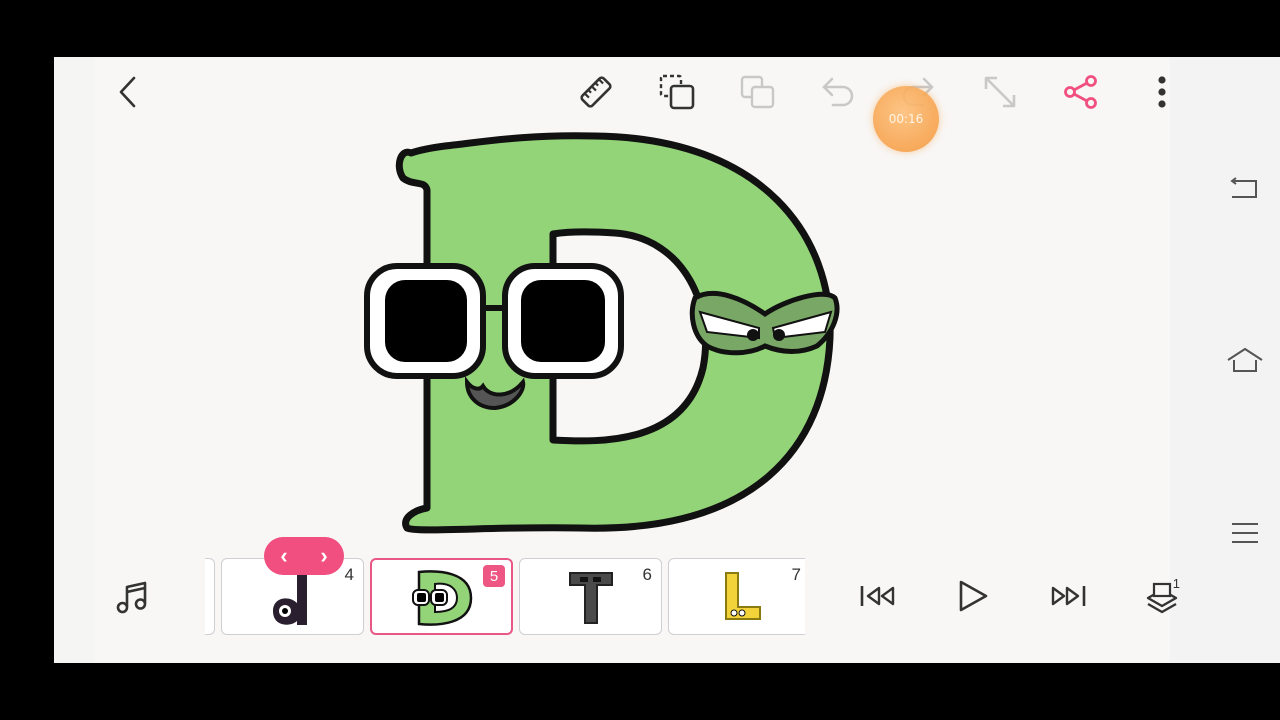 This screenshot has width=1280, height=720. I want to click on frame-number: 6, so click(647, 574).